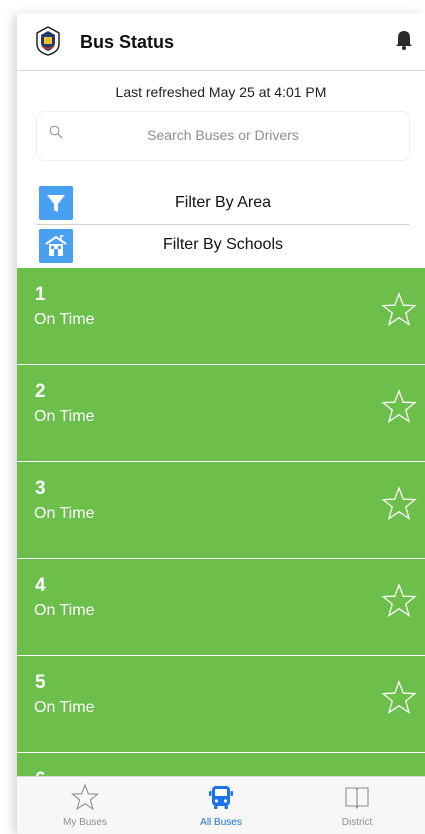 This screenshot has width=425, height=834. I want to click on tab-label: My Buses, so click(85, 822).